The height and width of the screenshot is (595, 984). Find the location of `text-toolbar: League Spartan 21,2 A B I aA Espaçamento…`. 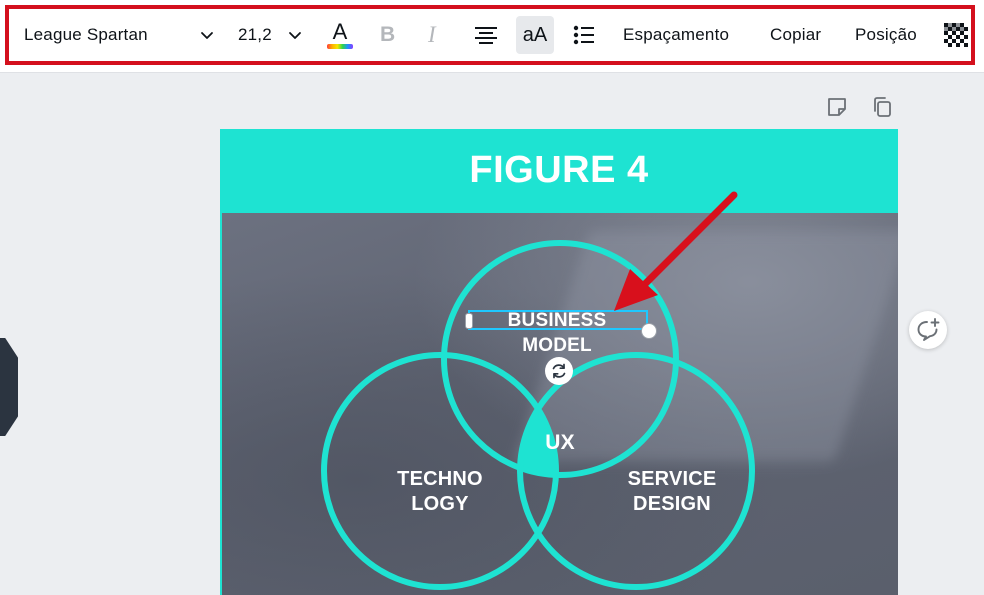

text-toolbar: League Spartan 21,2 A B I aA Espaçamento… is located at coordinates (492, 36).